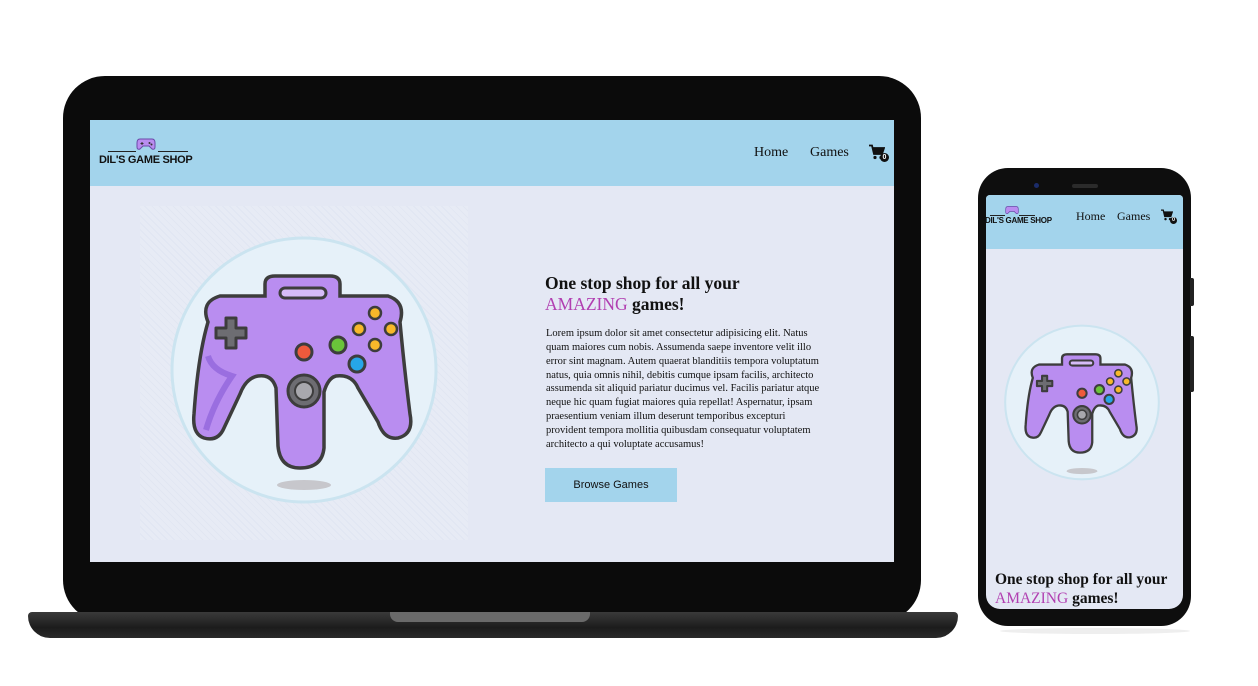  What do you see at coordinates (490, 617) in the screenshot?
I see `laptop-hinge` at bounding box center [490, 617].